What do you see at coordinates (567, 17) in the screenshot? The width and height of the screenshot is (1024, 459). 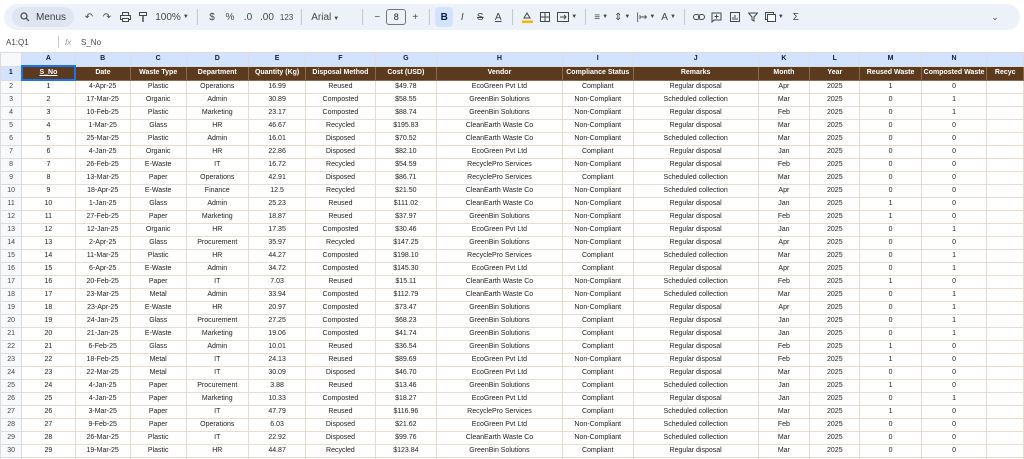 I see `merge-cells-icon: ▼` at bounding box center [567, 17].